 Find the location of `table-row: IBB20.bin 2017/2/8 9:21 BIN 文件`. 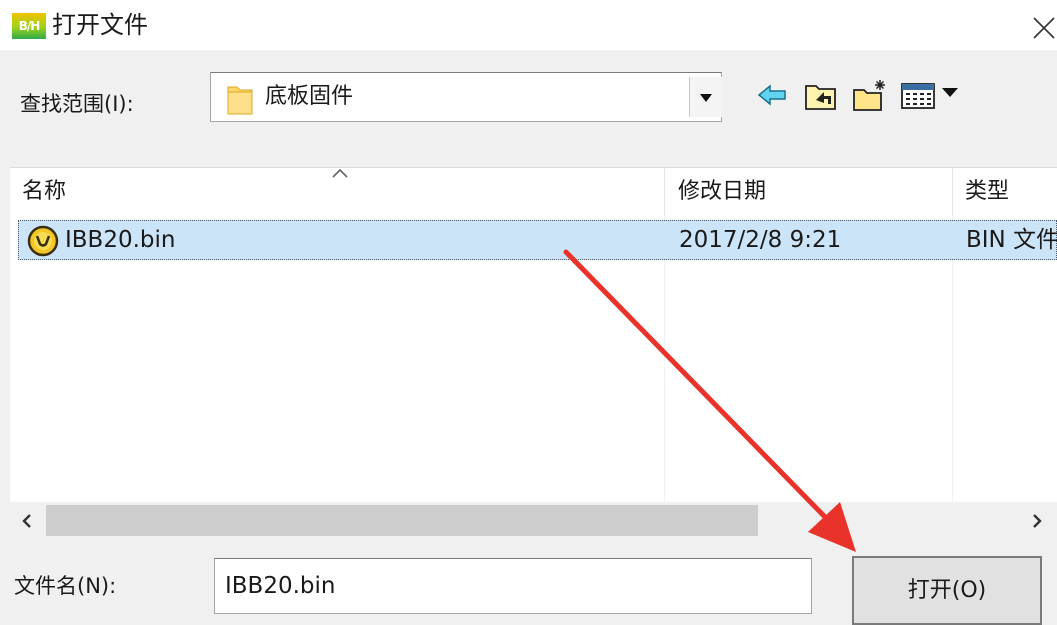

table-row: IBB20.bin 2017/2/8 9:21 BIN 文件 is located at coordinates (537, 240).